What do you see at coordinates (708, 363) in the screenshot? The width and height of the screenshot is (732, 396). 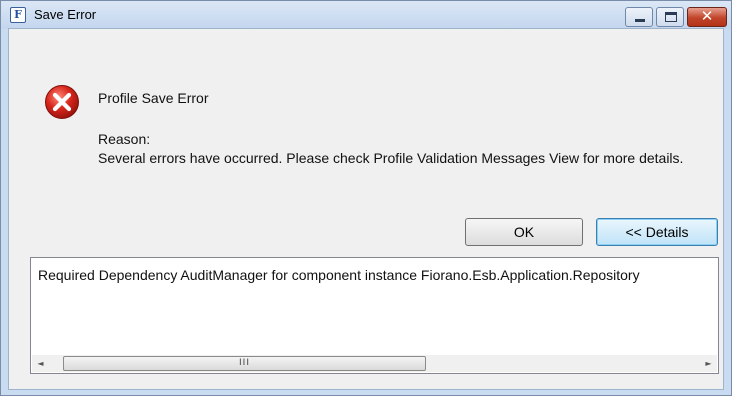 I see `scroll-right-icon: ►` at bounding box center [708, 363].